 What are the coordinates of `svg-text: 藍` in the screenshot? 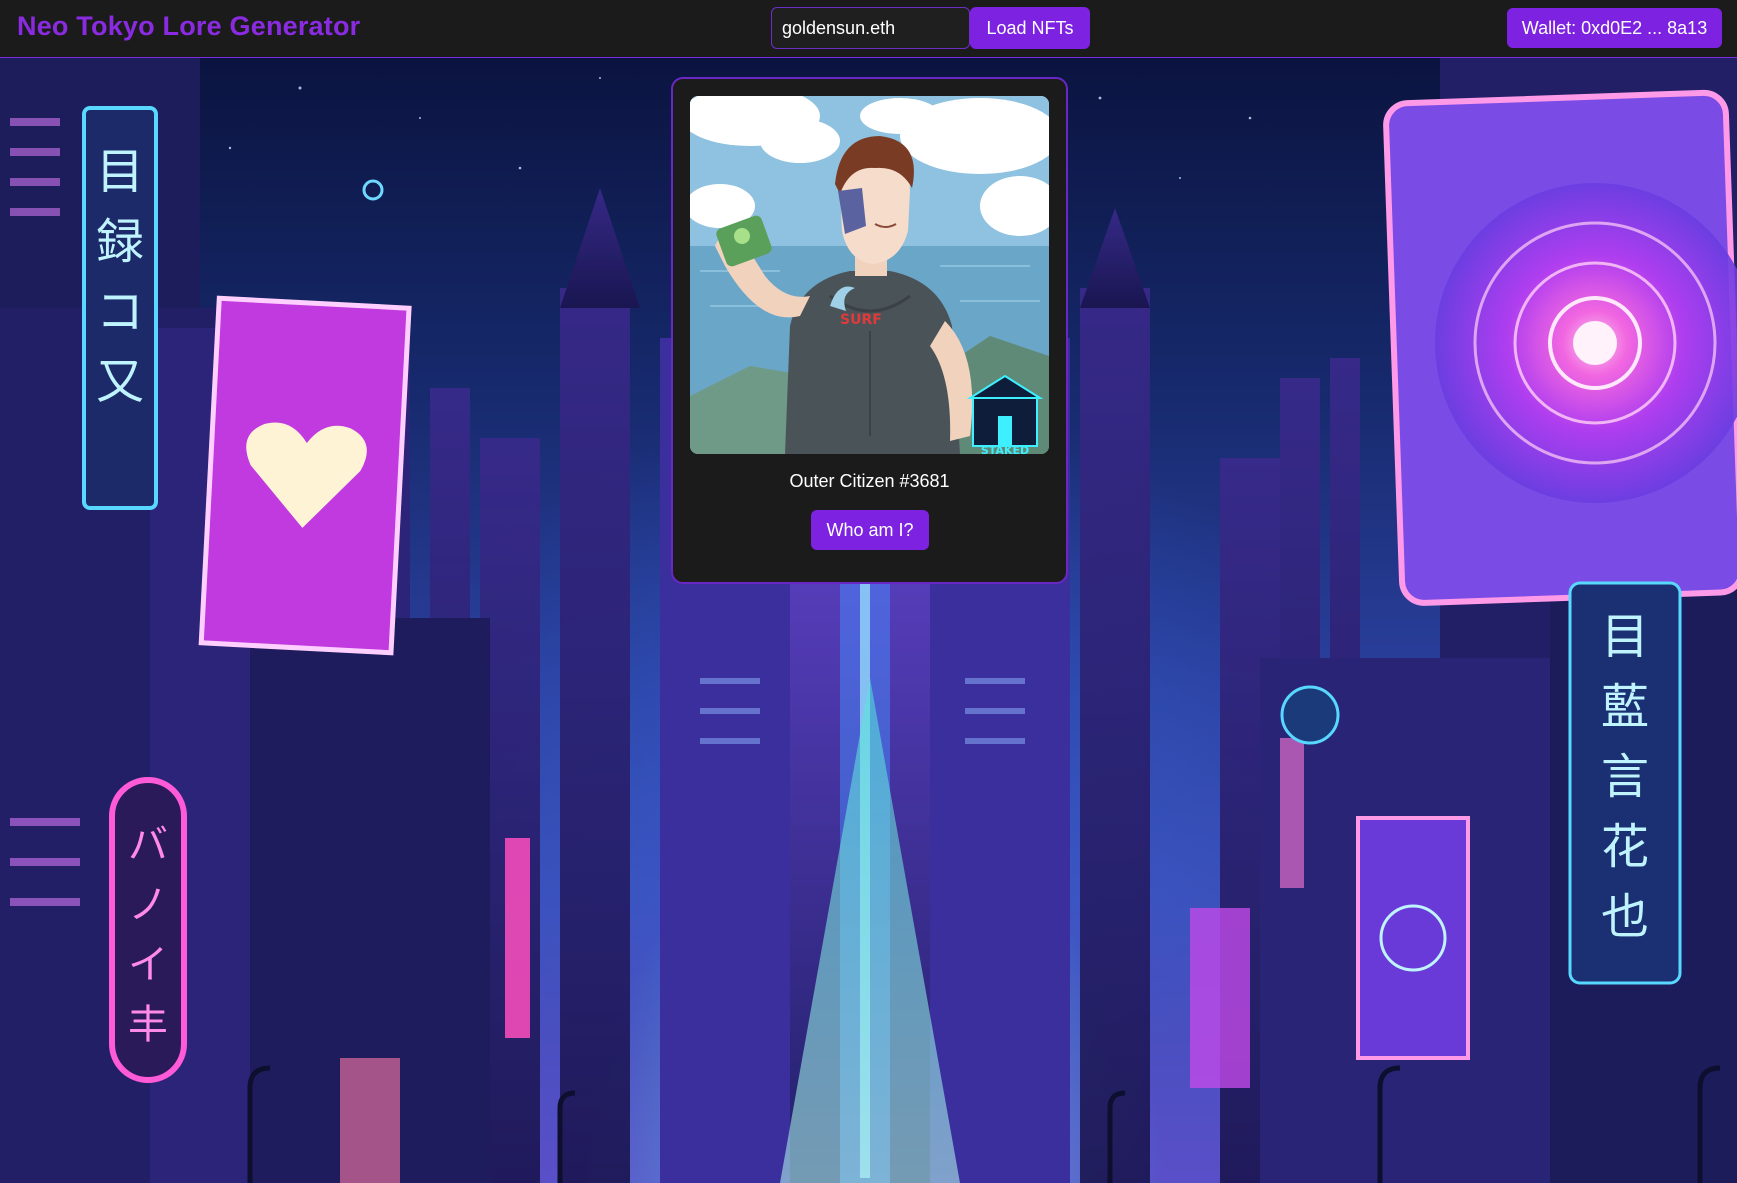 It's located at (1625, 707).